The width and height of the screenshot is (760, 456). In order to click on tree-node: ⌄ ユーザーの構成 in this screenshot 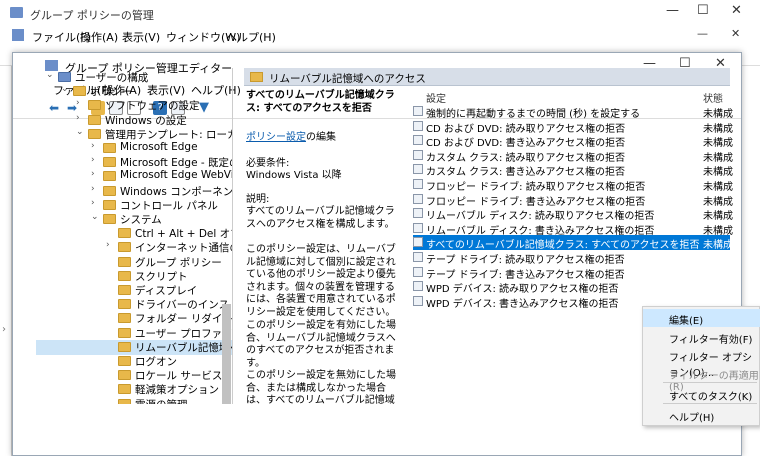, I will do `click(134, 77)`.